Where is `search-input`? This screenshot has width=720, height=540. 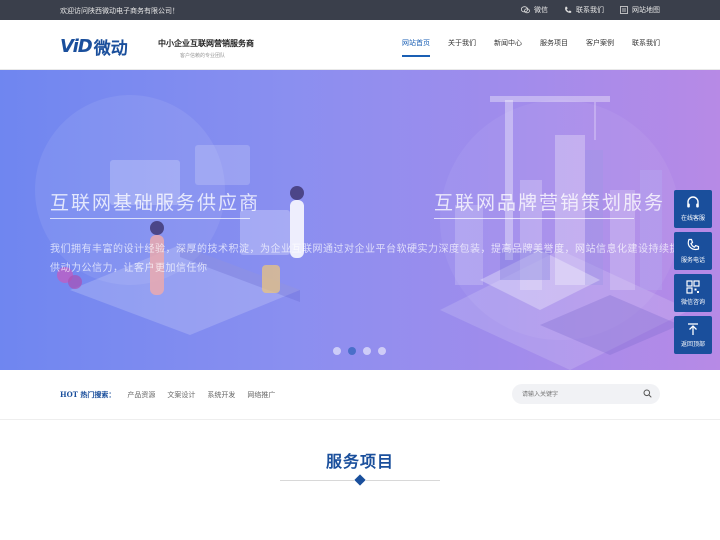 search-input is located at coordinates (582, 394).